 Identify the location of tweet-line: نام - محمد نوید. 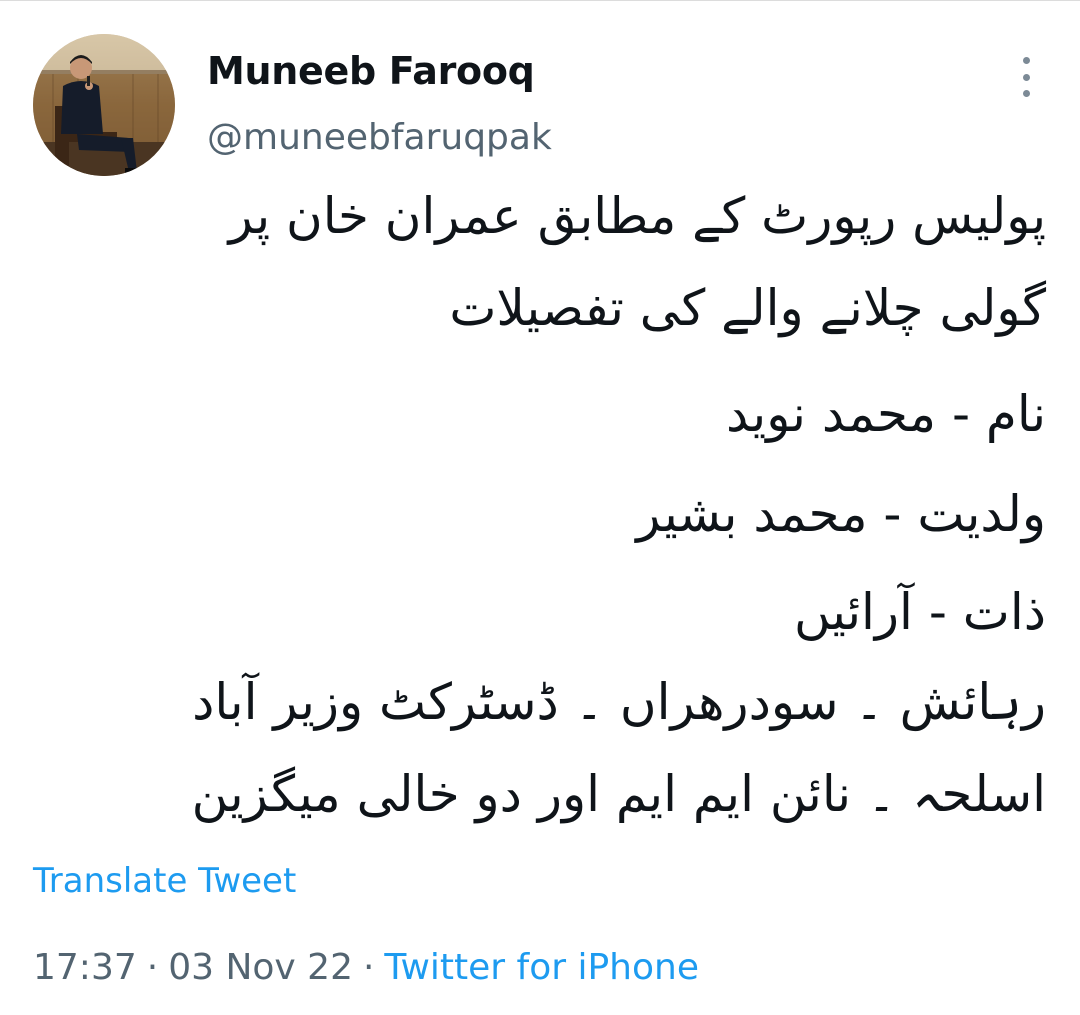
(886, 414).